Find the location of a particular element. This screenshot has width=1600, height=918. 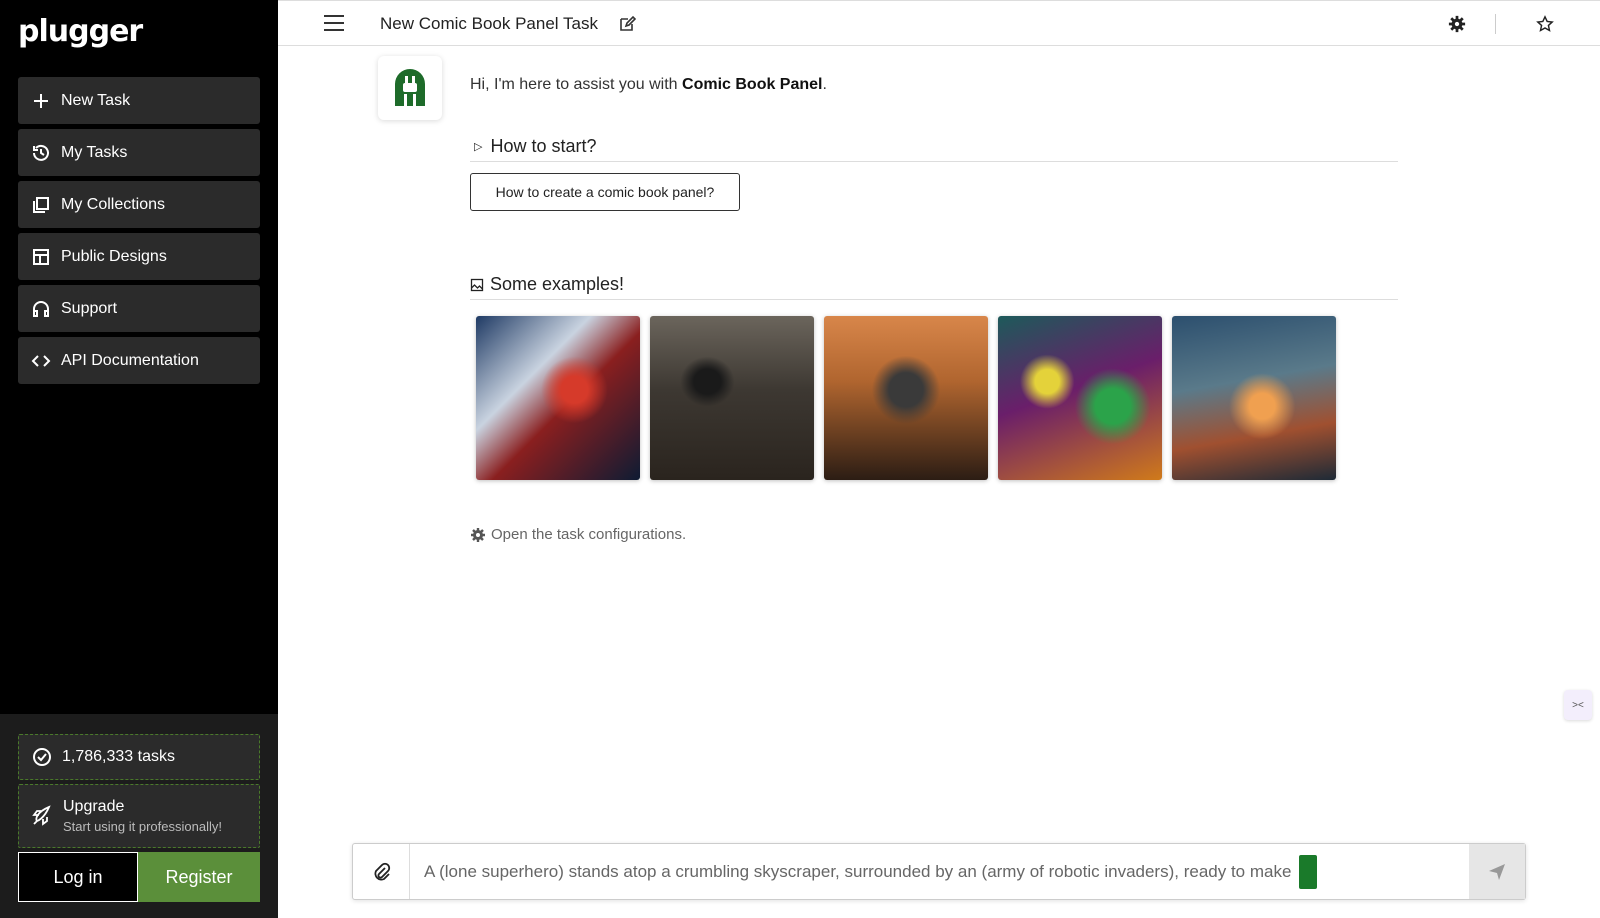

history-icon is located at coordinates (41, 153).